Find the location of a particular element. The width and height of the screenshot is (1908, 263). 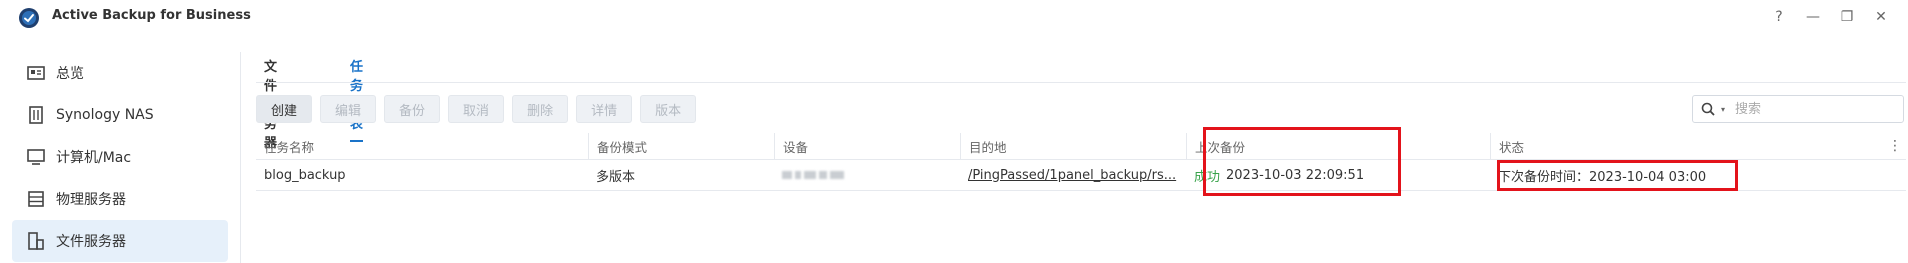

table-header: 任务名称 备份模式 设备 目的地 上次备份 状态 ⋮ is located at coordinates (1081, 146).